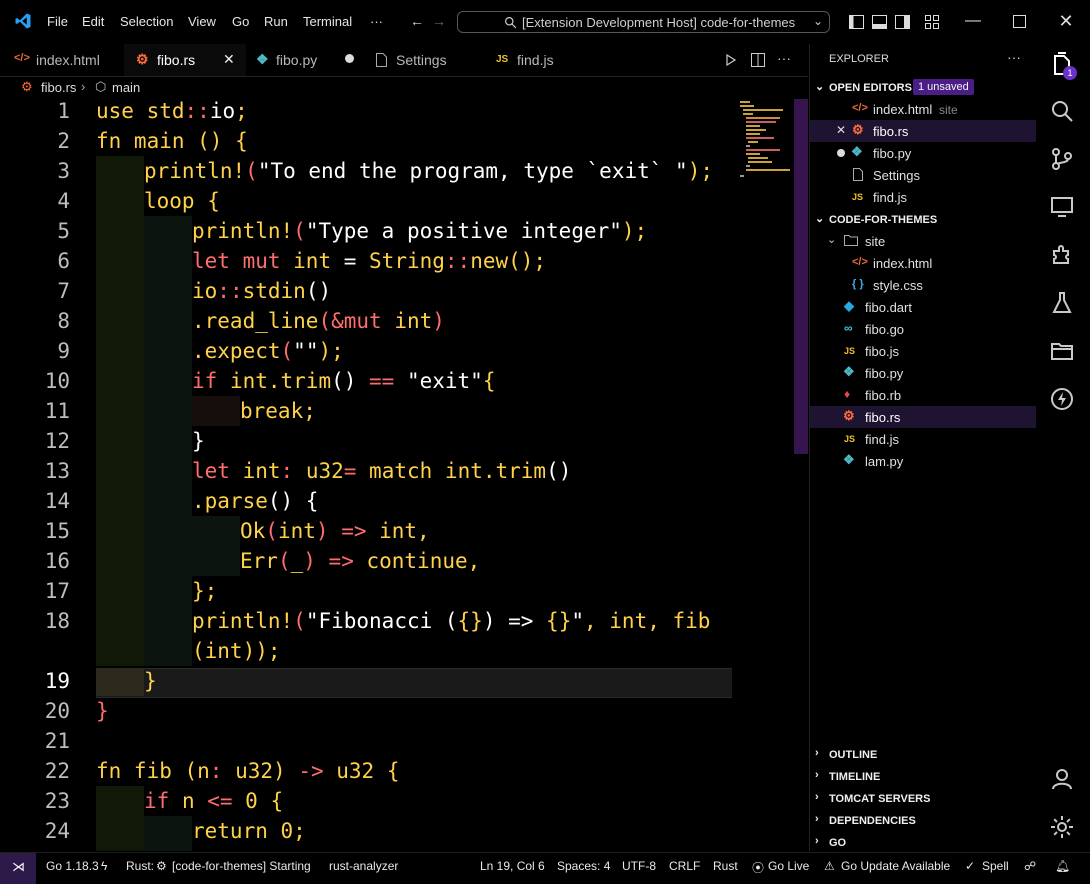  Describe the element at coordinates (404, 88) in the screenshot. I see `breadcrumb: ⚙ fibo.rs › ⬡ main` at that location.